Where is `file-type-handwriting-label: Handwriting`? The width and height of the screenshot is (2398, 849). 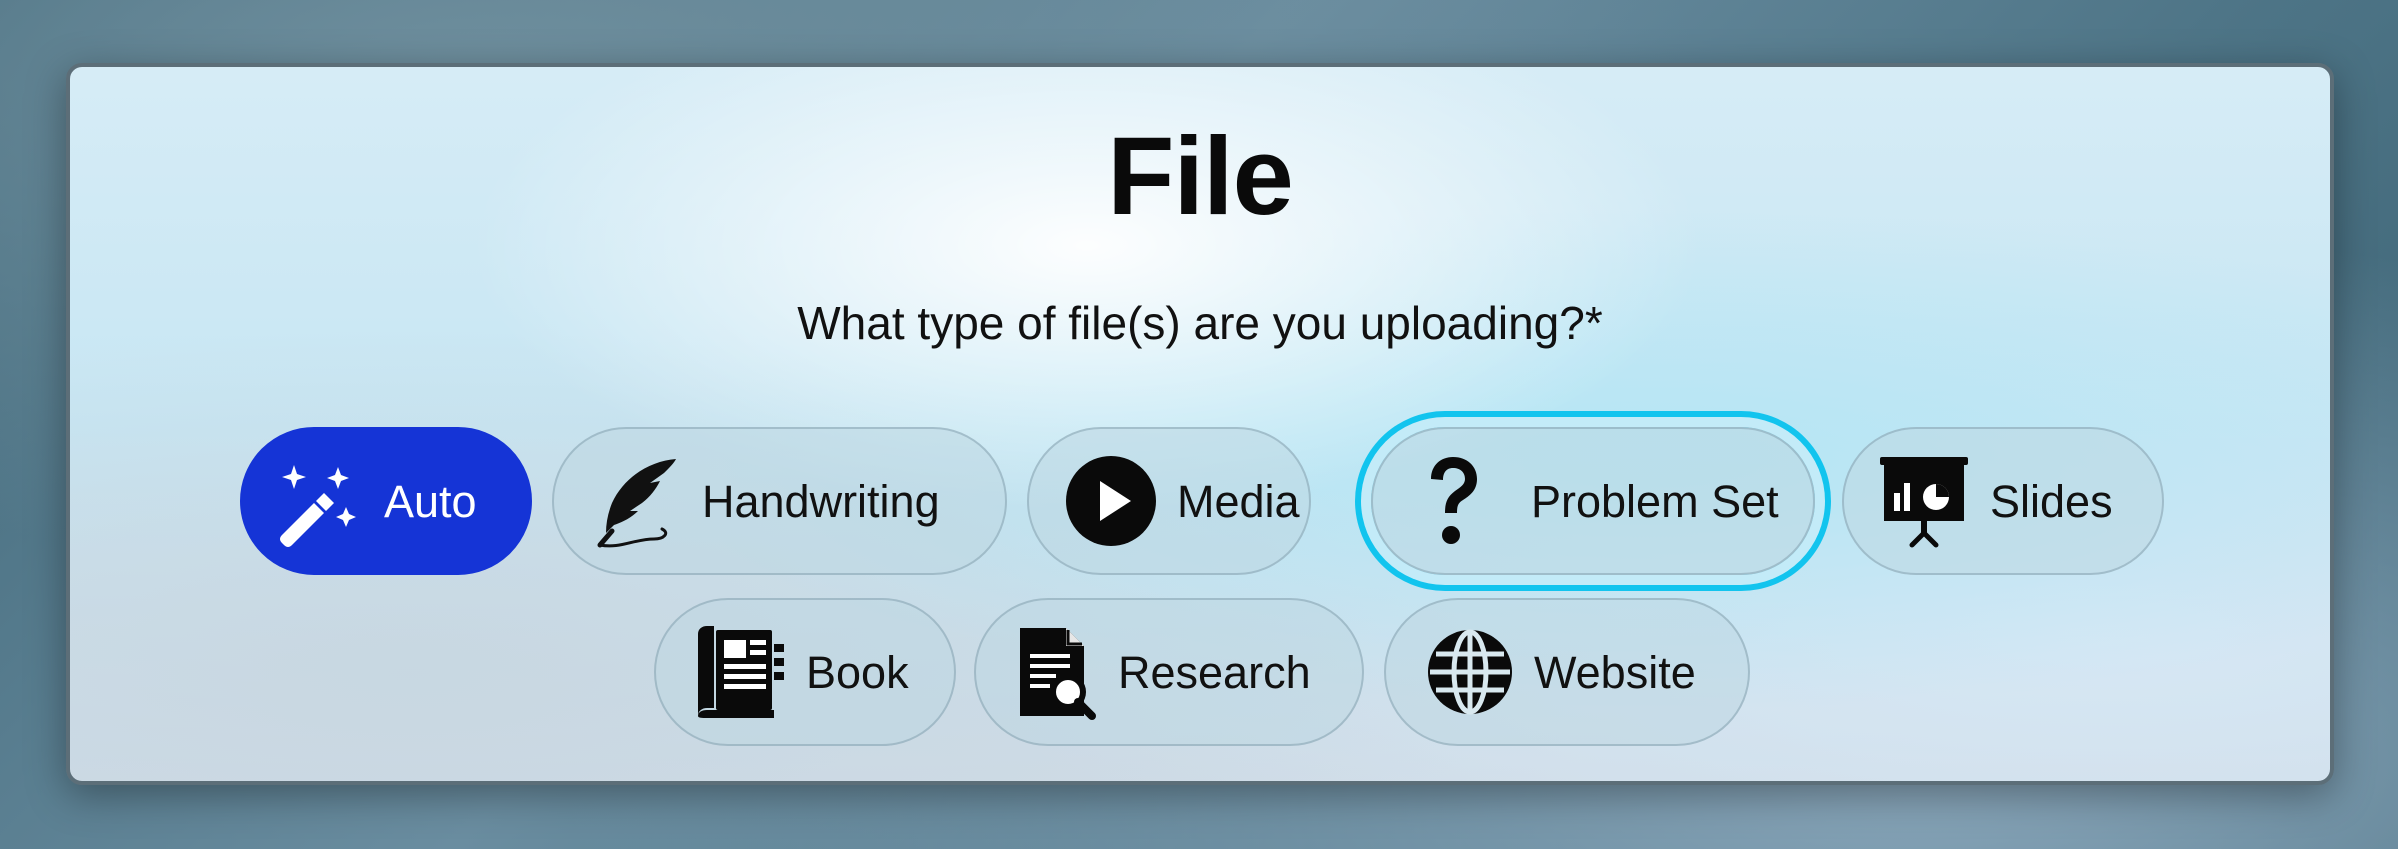 file-type-handwriting-label: Handwriting is located at coordinates (821, 501).